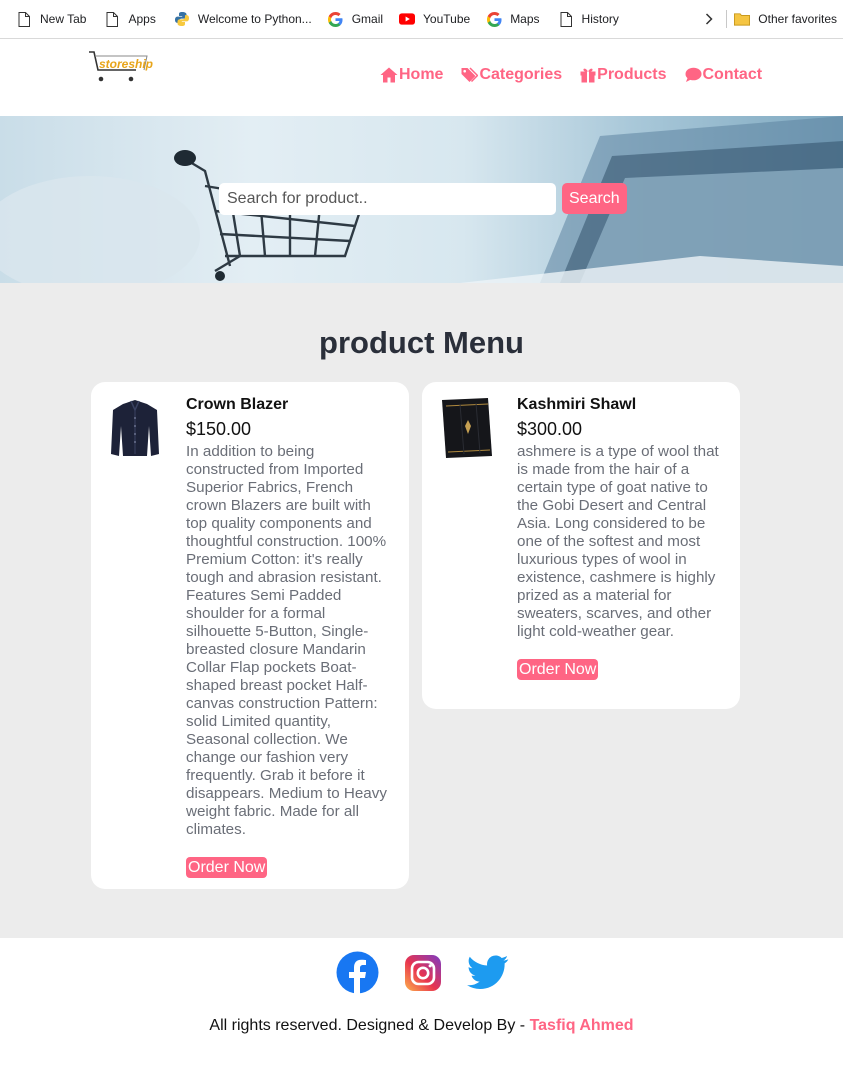  What do you see at coordinates (797, 19) in the screenshot?
I see `bookmark-label: Other favorites` at bounding box center [797, 19].